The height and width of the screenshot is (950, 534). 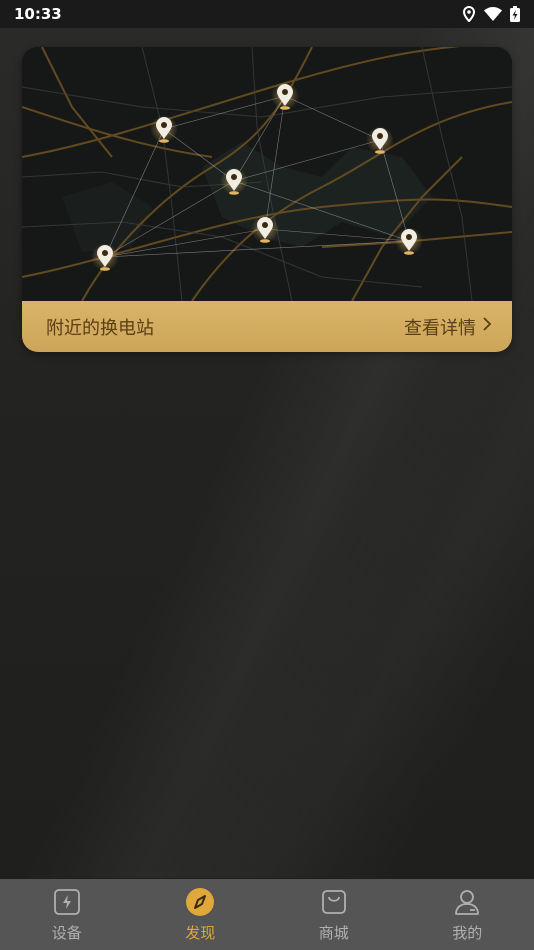 I want to click on tab-discover: 发现, so click(x=201, y=914).